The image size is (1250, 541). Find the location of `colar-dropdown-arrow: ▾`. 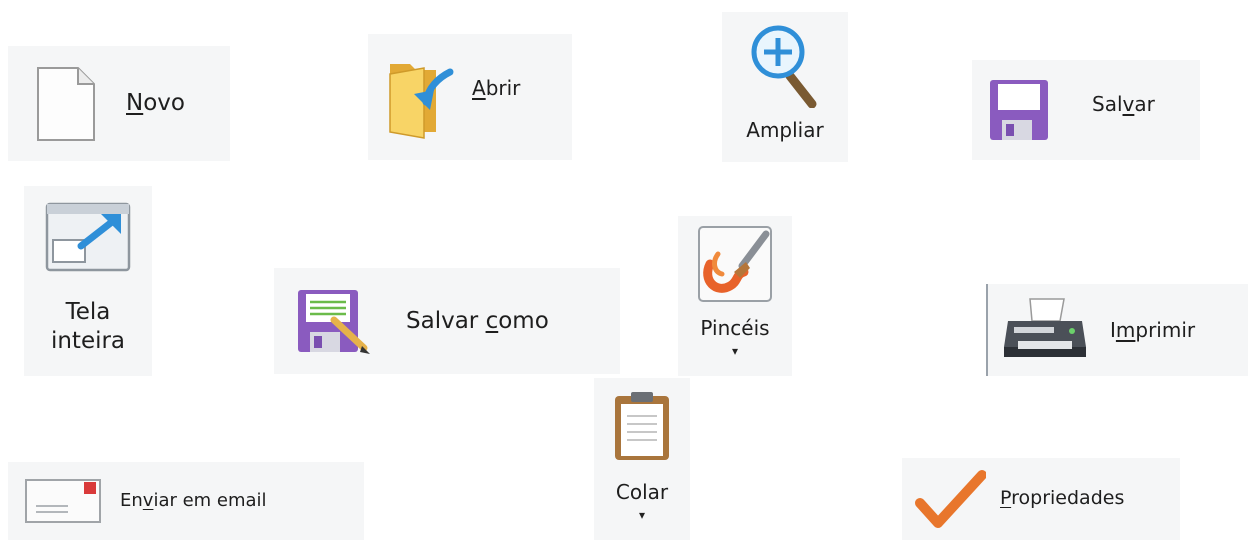

colar-dropdown-arrow: ▾ is located at coordinates (642, 515).